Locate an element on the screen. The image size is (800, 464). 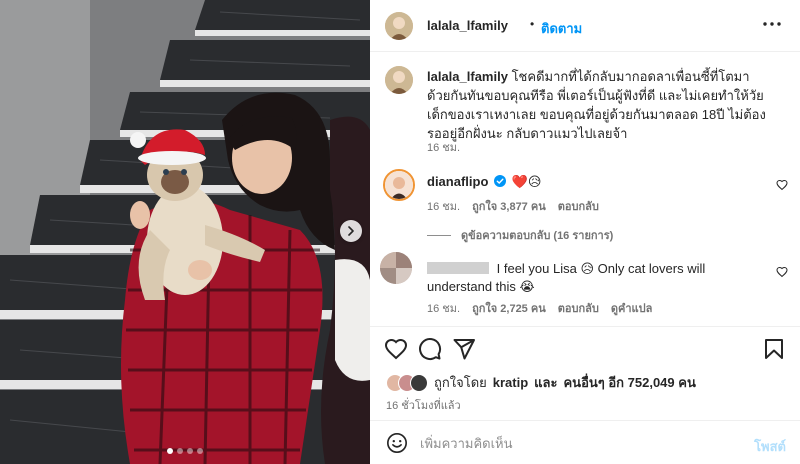
author-avatar-image is located at coordinates (399, 26).